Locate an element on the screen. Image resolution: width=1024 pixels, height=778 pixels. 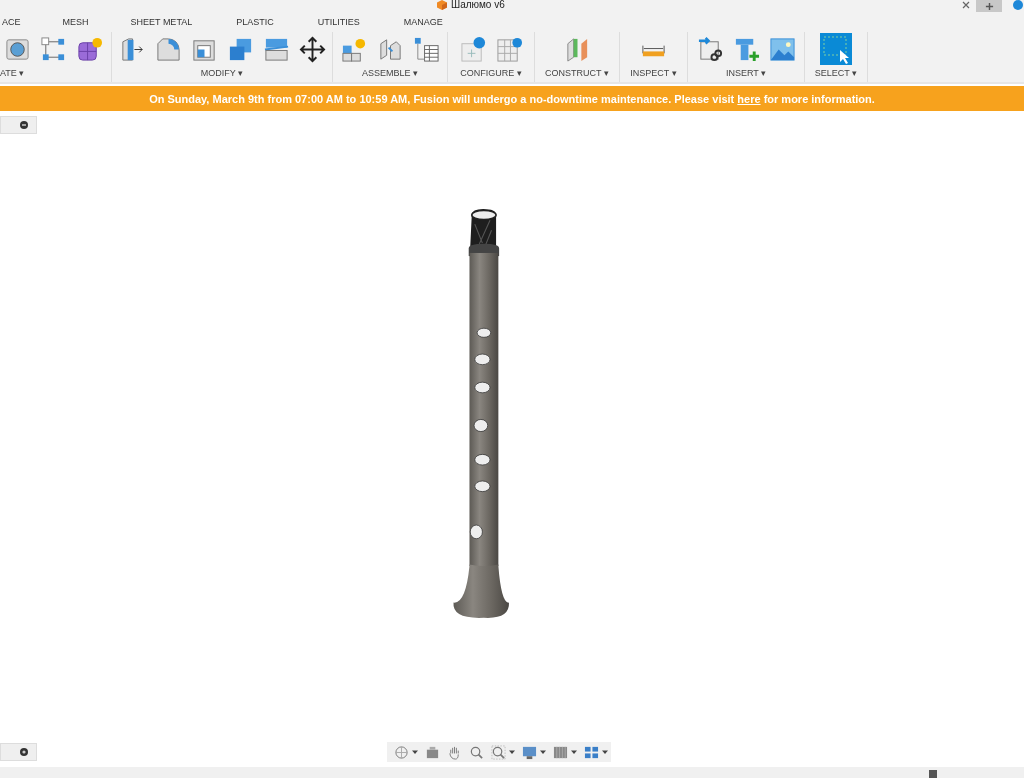
group-menu-label: MODIFY ▾ is located at coordinates (222, 73).